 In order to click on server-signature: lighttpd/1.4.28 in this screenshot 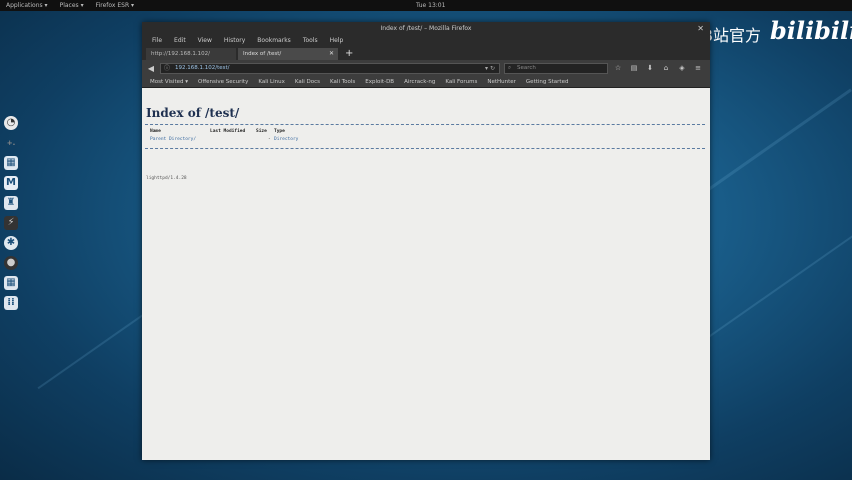, I will do `click(166, 178)`.